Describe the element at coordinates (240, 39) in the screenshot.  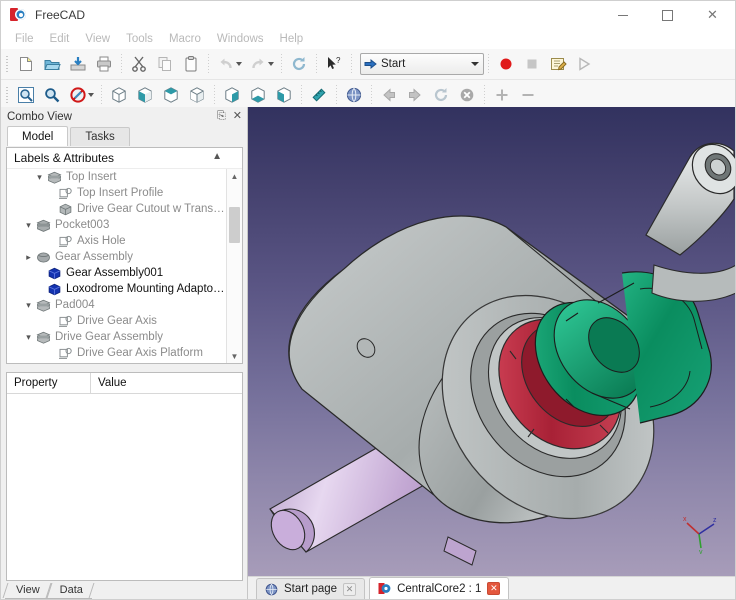
I see `menu-windows: Windows` at that location.